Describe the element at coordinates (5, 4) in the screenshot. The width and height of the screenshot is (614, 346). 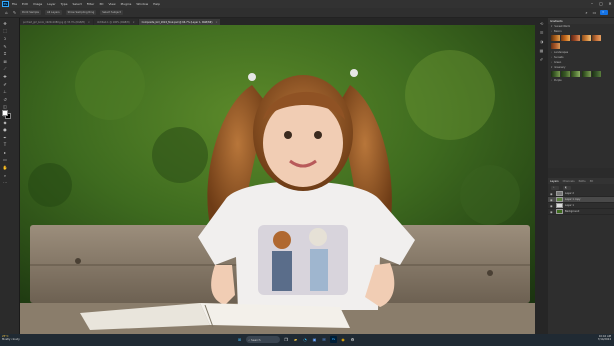
I see `photoshop-logo: Ps` at that location.